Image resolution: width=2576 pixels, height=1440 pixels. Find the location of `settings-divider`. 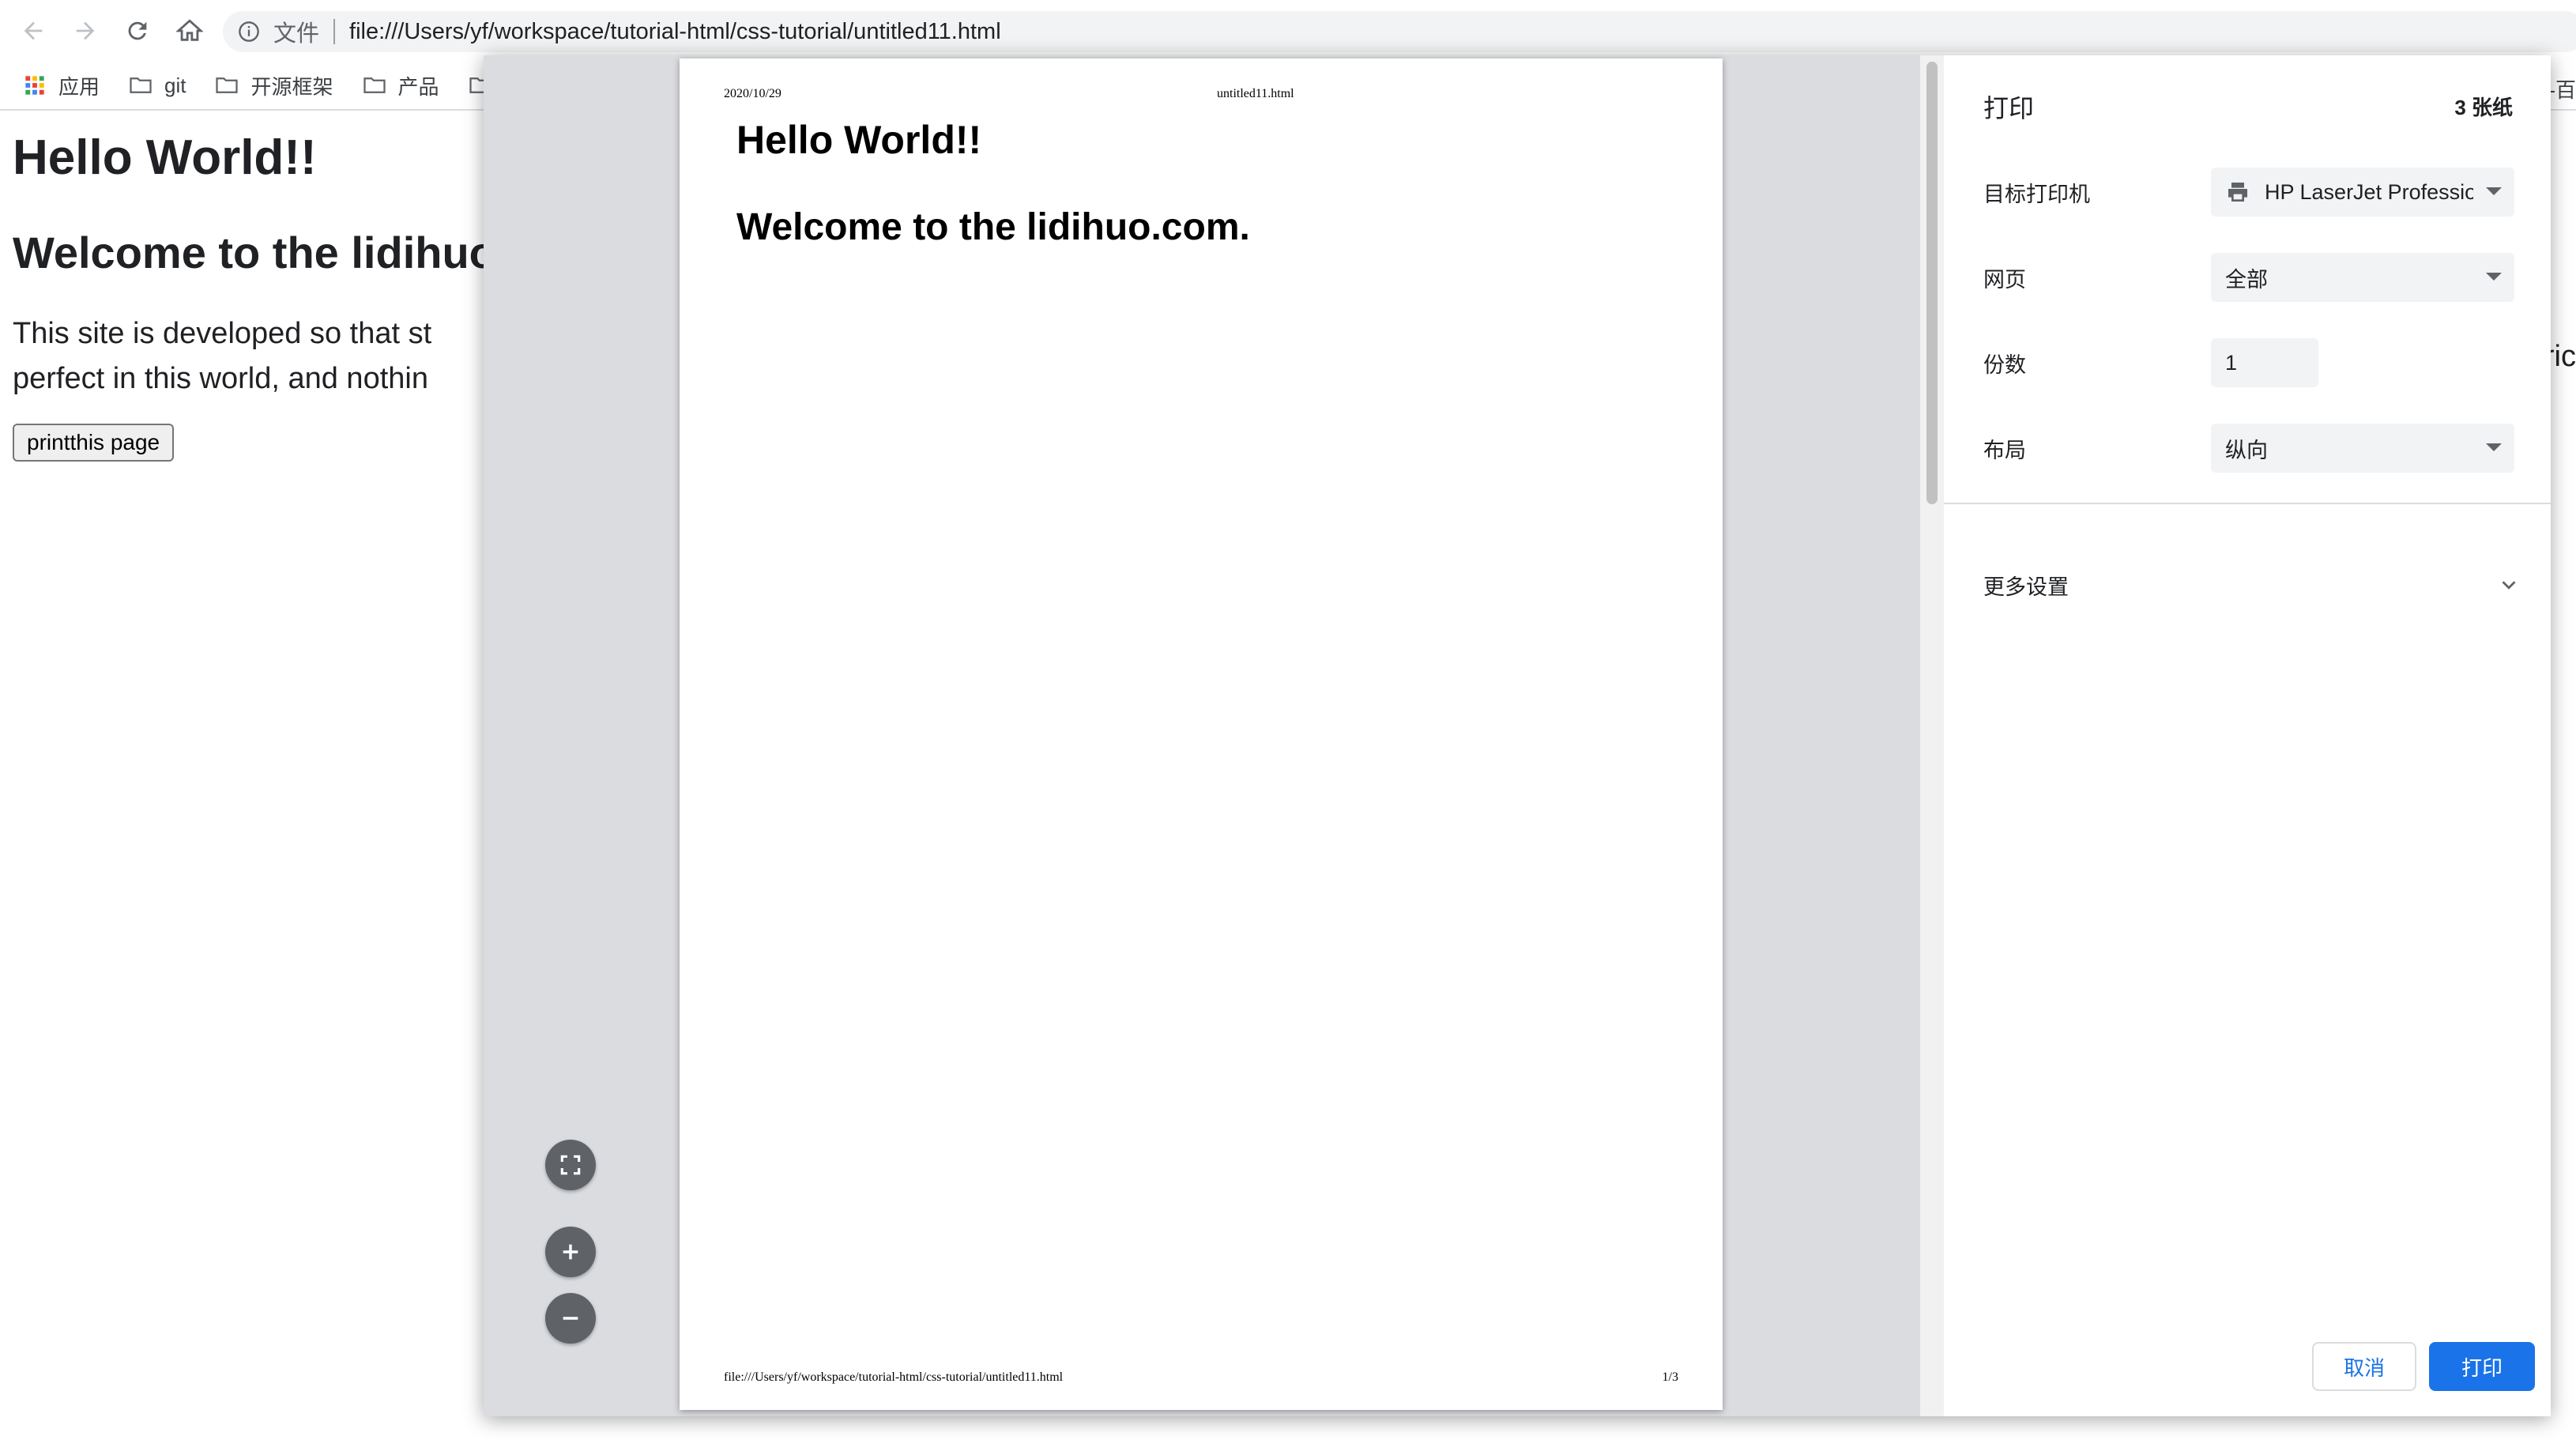

settings-divider is located at coordinates (2247, 503).